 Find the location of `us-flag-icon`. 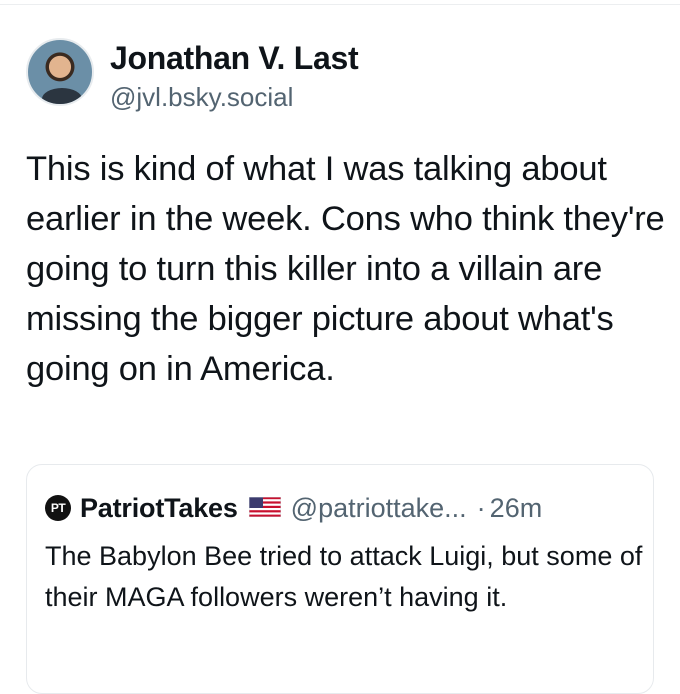

us-flag-icon is located at coordinates (265, 508).